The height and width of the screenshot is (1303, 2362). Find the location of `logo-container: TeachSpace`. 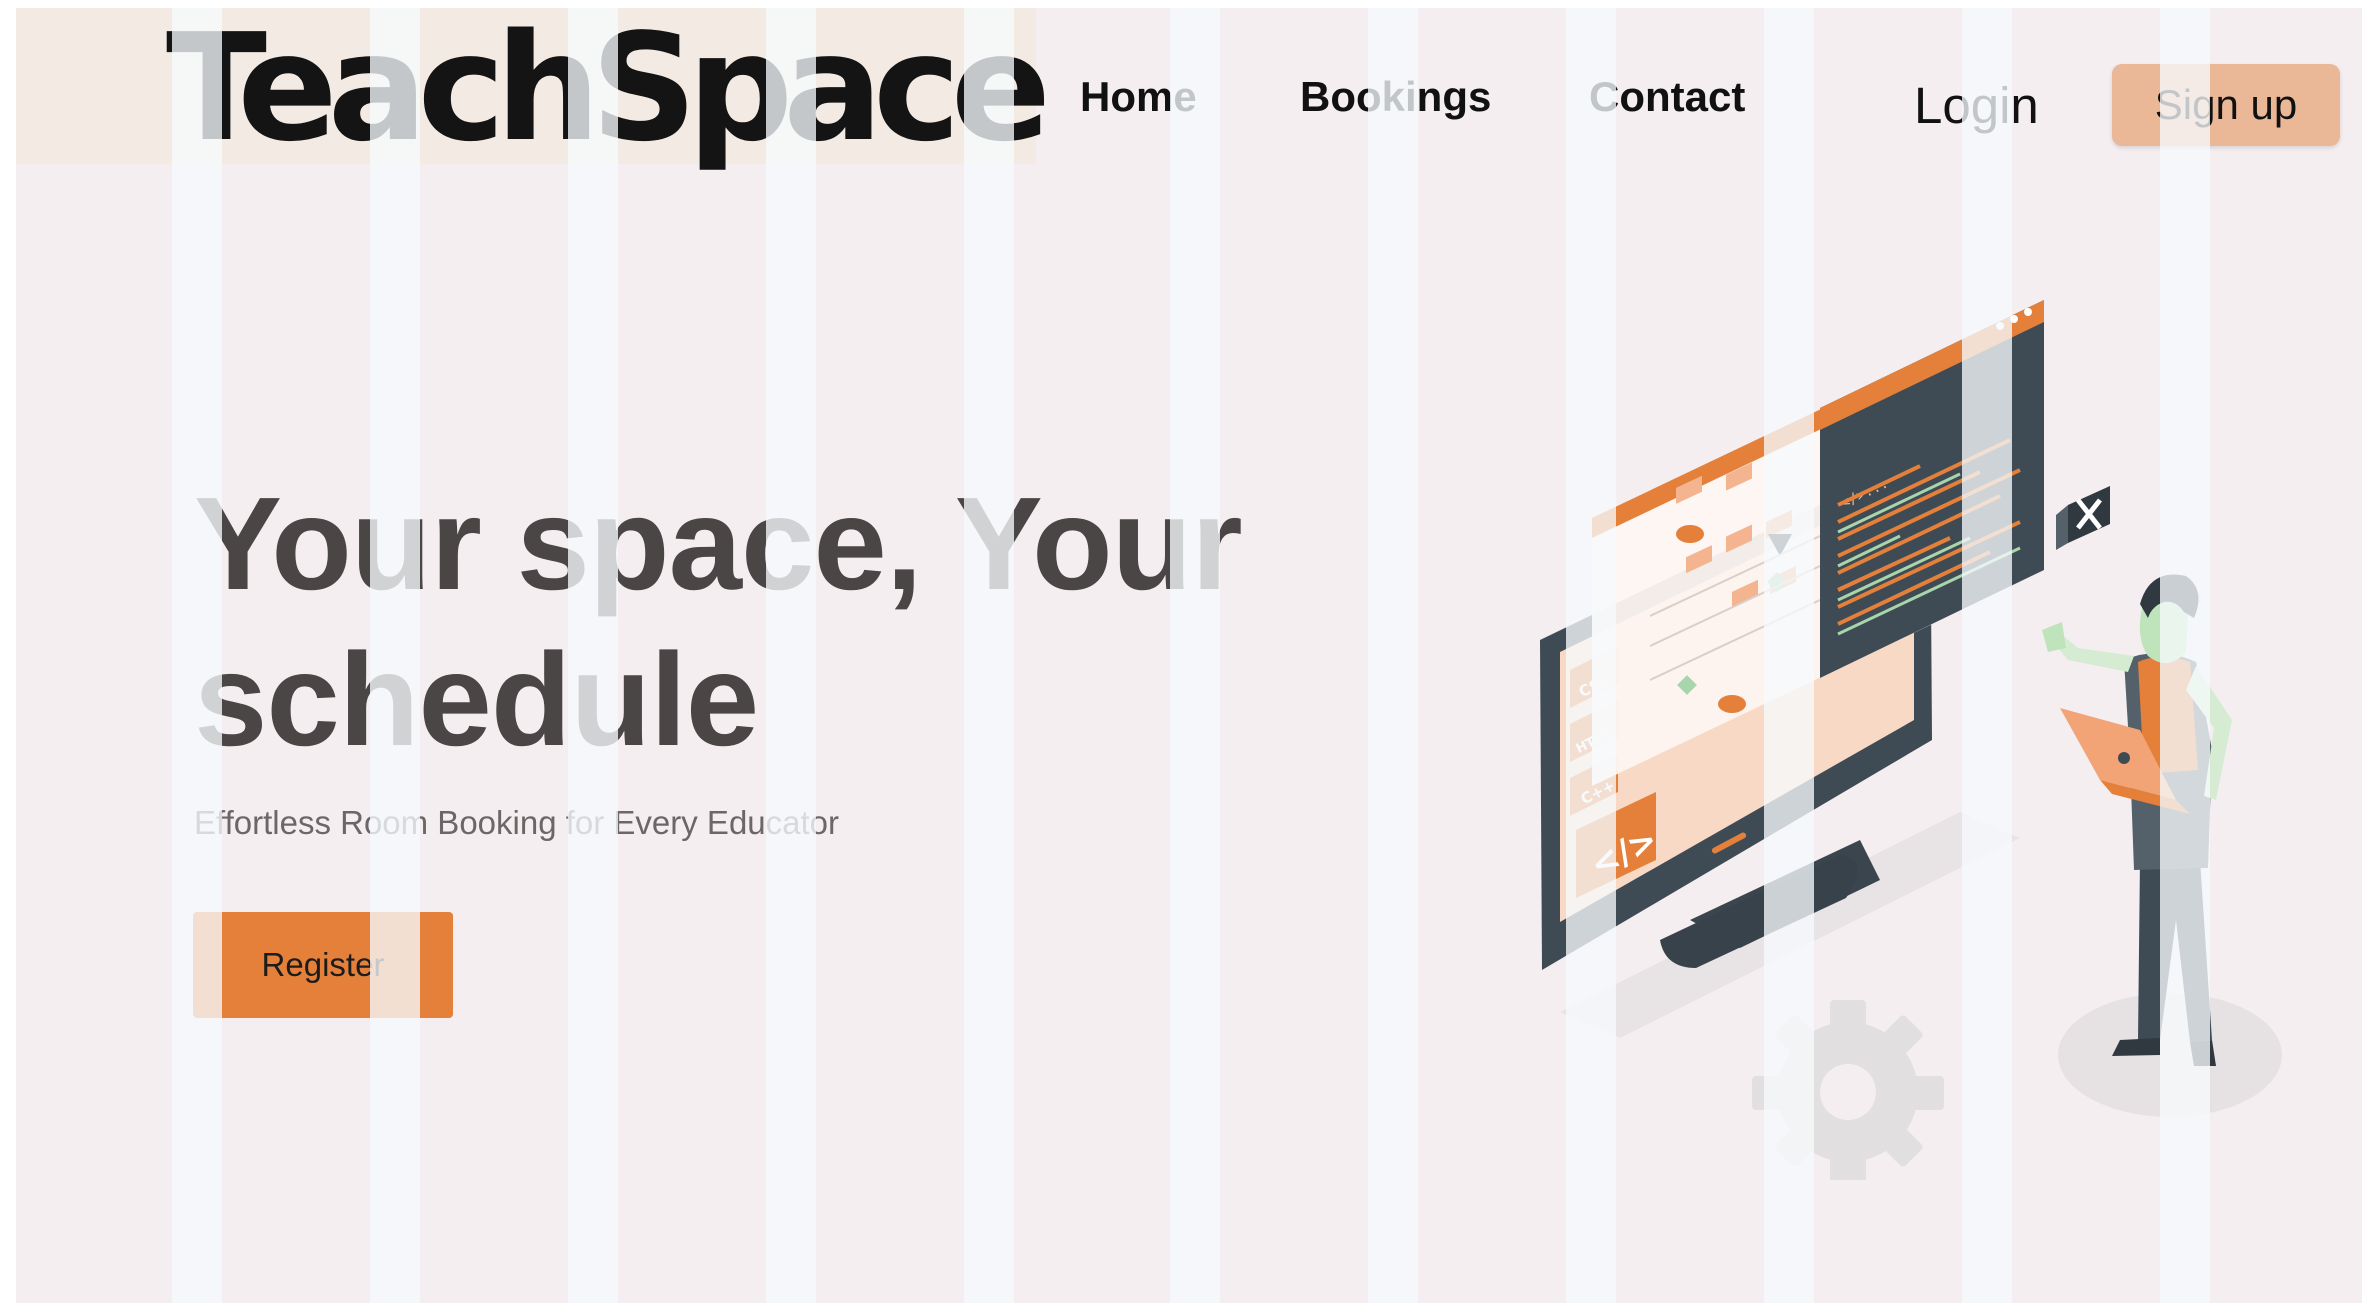

logo-container: TeachSpace is located at coordinates (533, 86).